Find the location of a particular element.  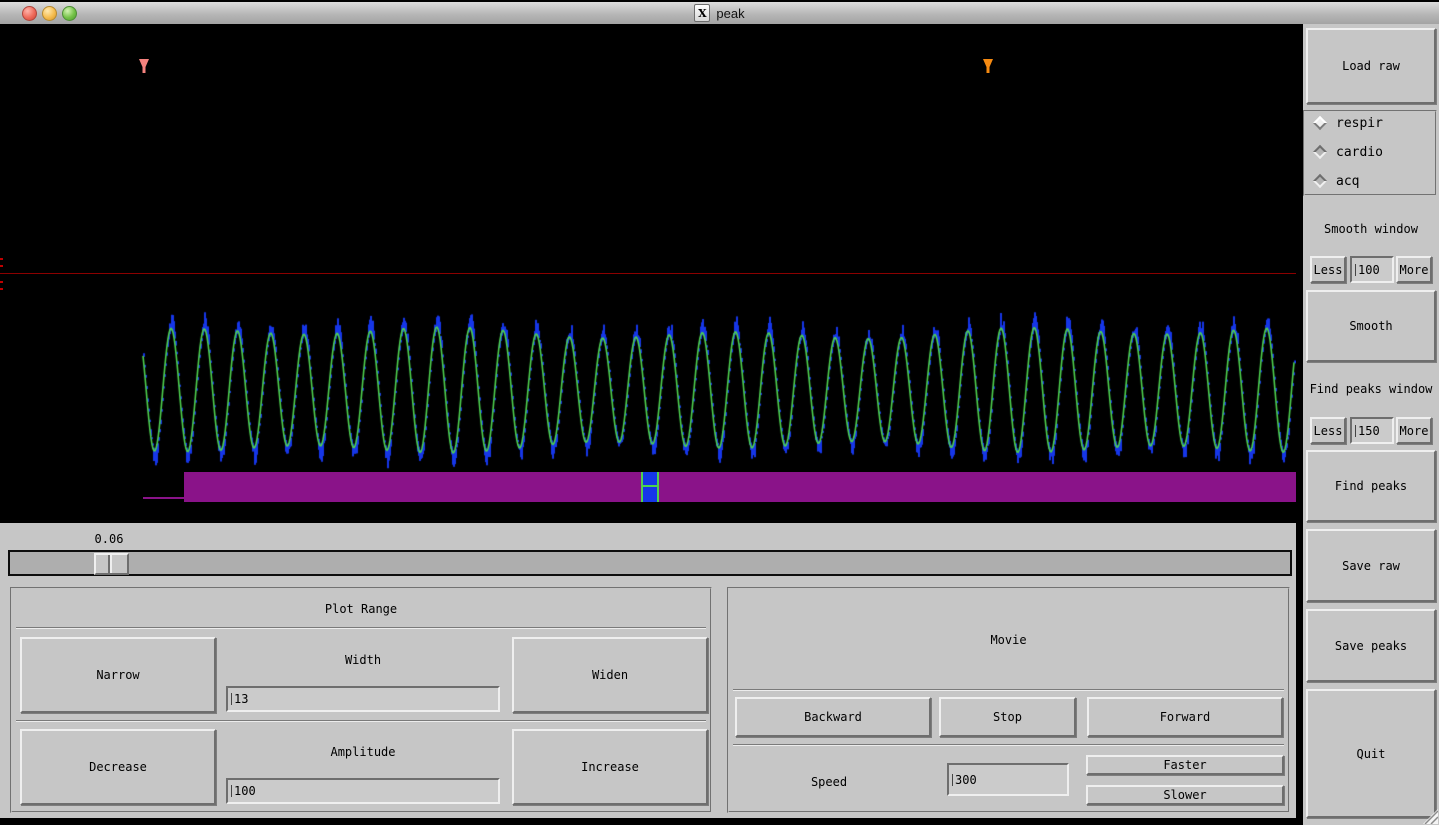

find-peaks-window-label: Find peaks window is located at coordinates (1371, 389).